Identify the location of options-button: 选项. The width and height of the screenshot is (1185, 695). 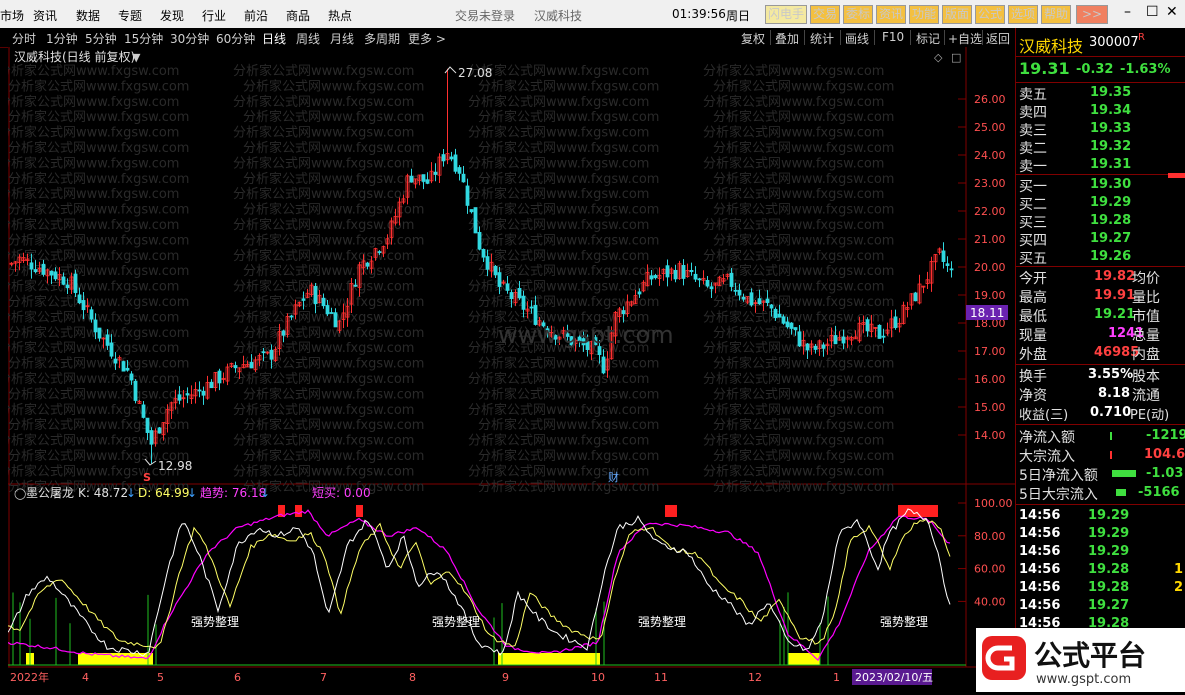
(1023, 14).